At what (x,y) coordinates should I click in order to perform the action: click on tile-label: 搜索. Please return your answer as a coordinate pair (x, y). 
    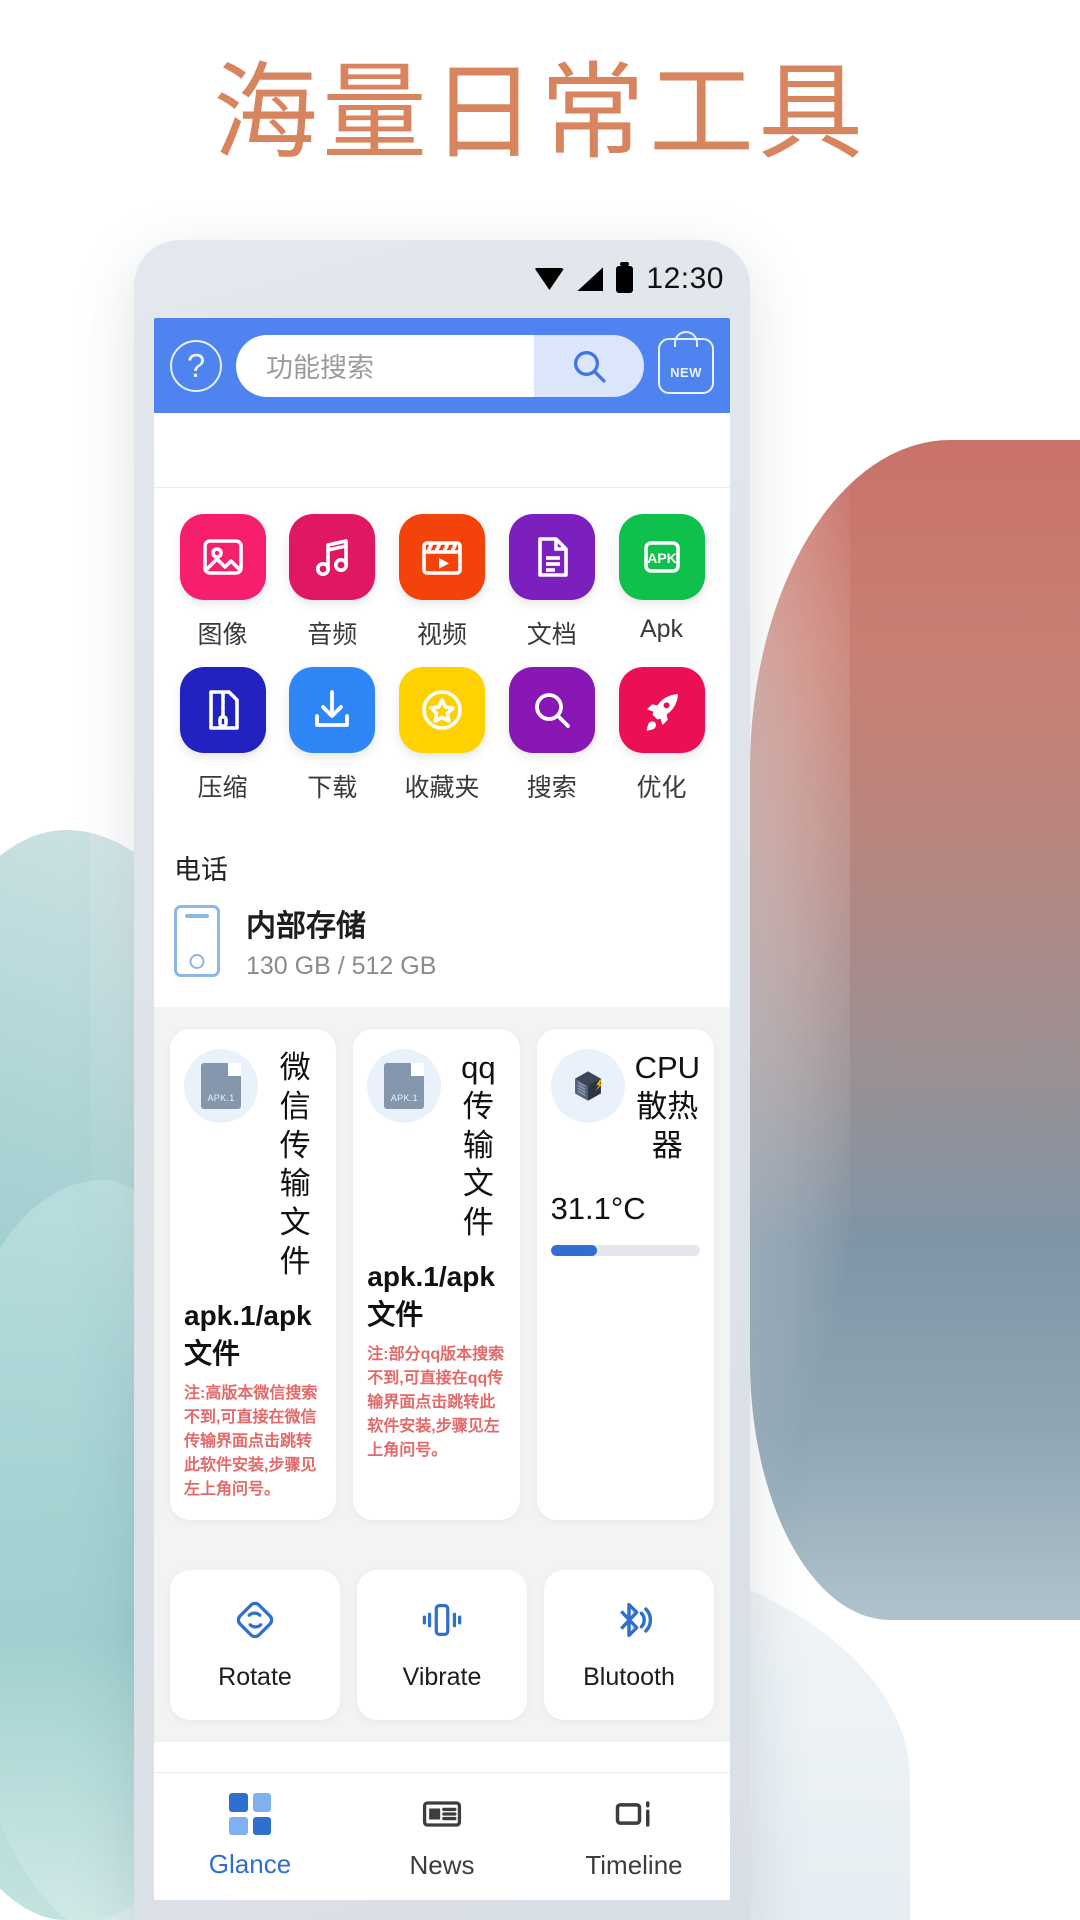
    Looking at the image, I should click on (551, 788).